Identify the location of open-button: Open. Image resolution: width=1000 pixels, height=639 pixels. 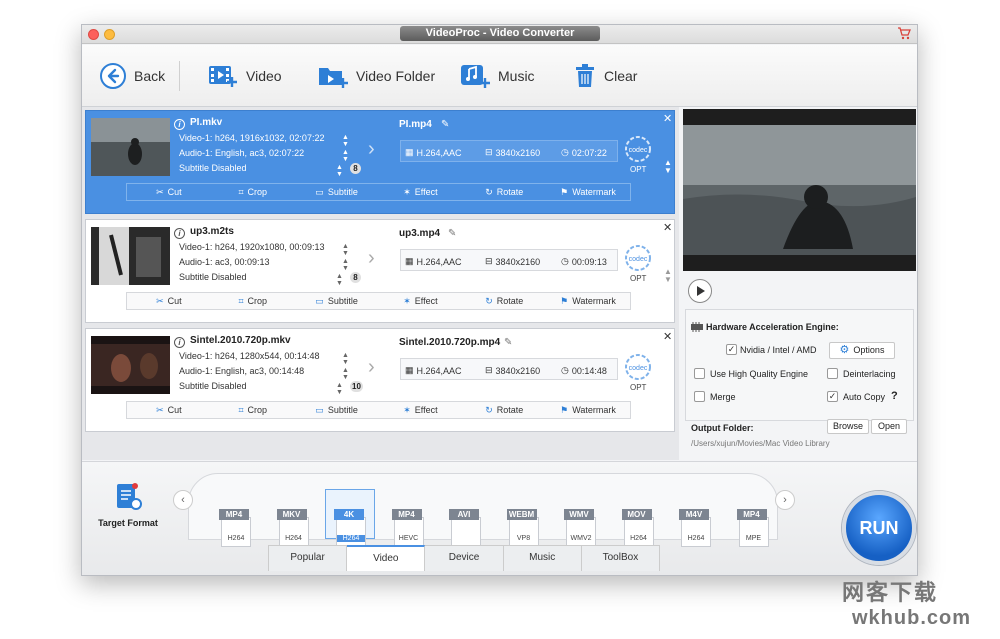
(889, 426).